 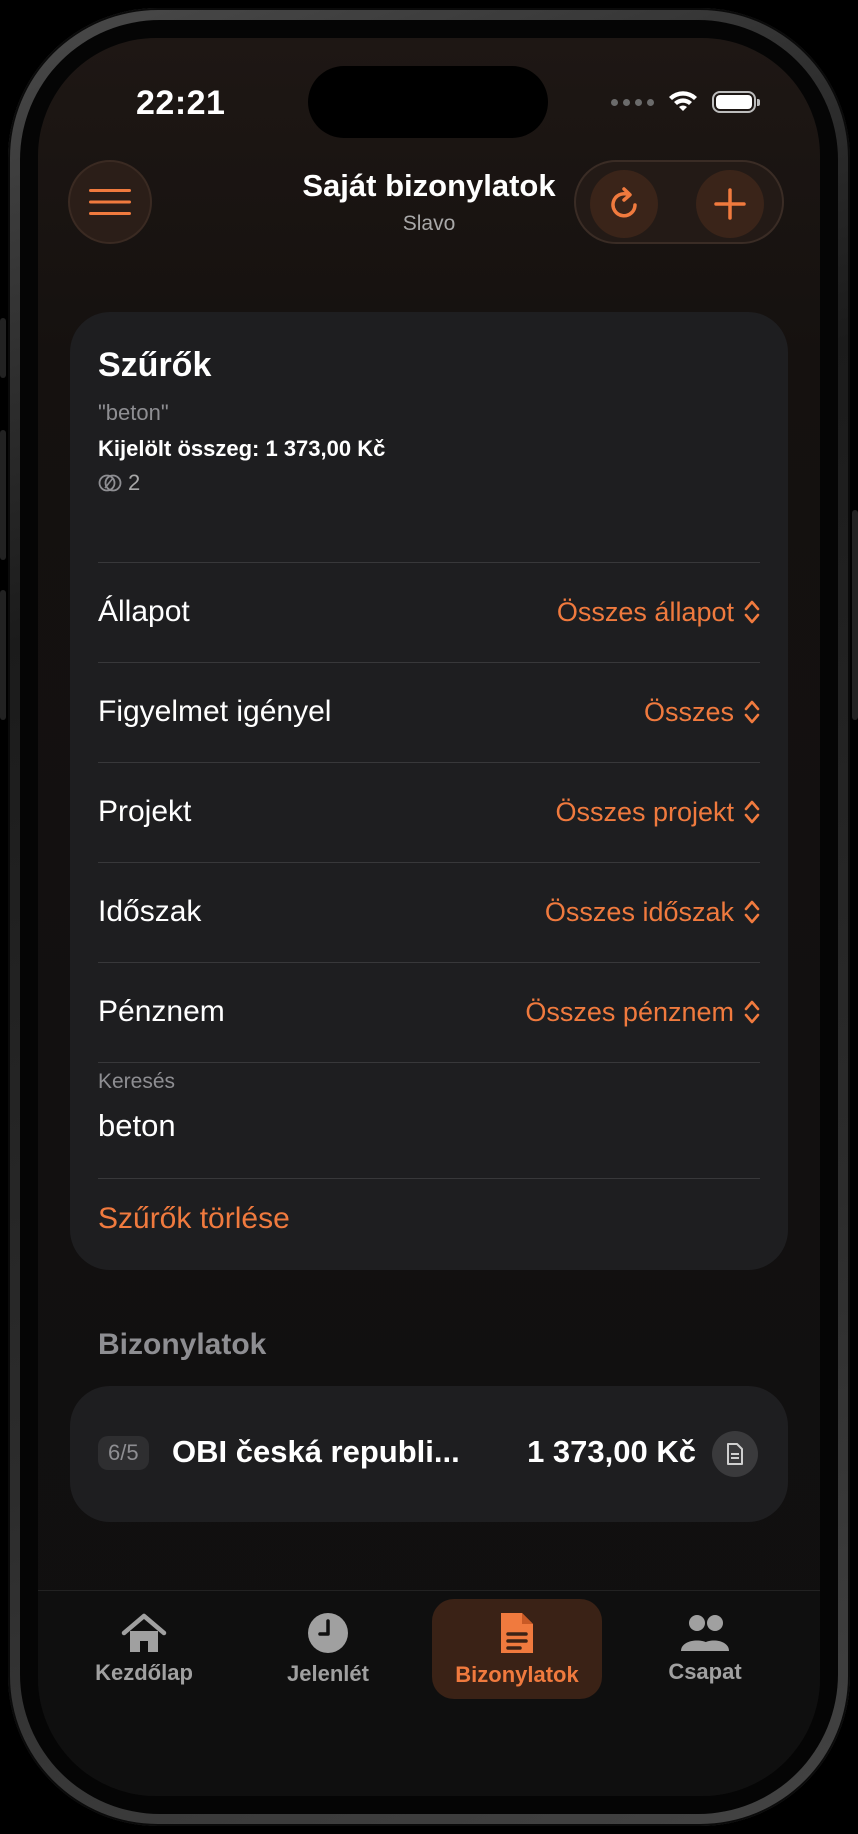 What do you see at coordinates (632, 102) in the screenshot?
I see `signal-icon` at bounding box center [632, 102].